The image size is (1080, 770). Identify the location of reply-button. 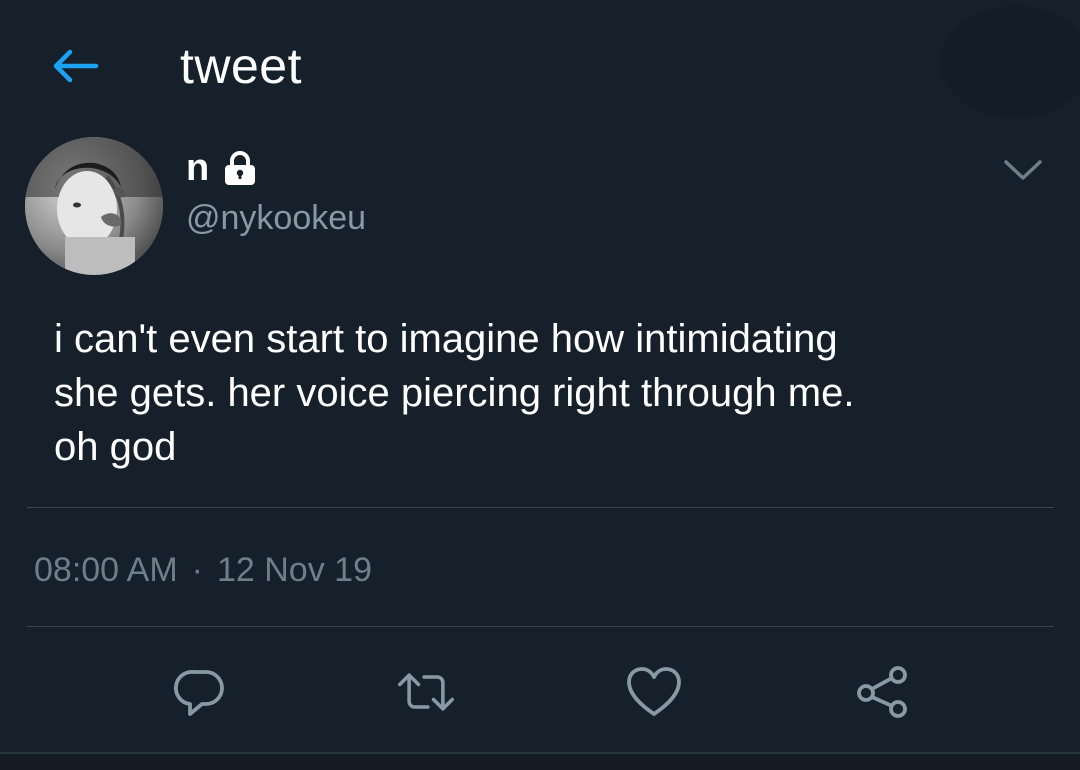
(200, 692).